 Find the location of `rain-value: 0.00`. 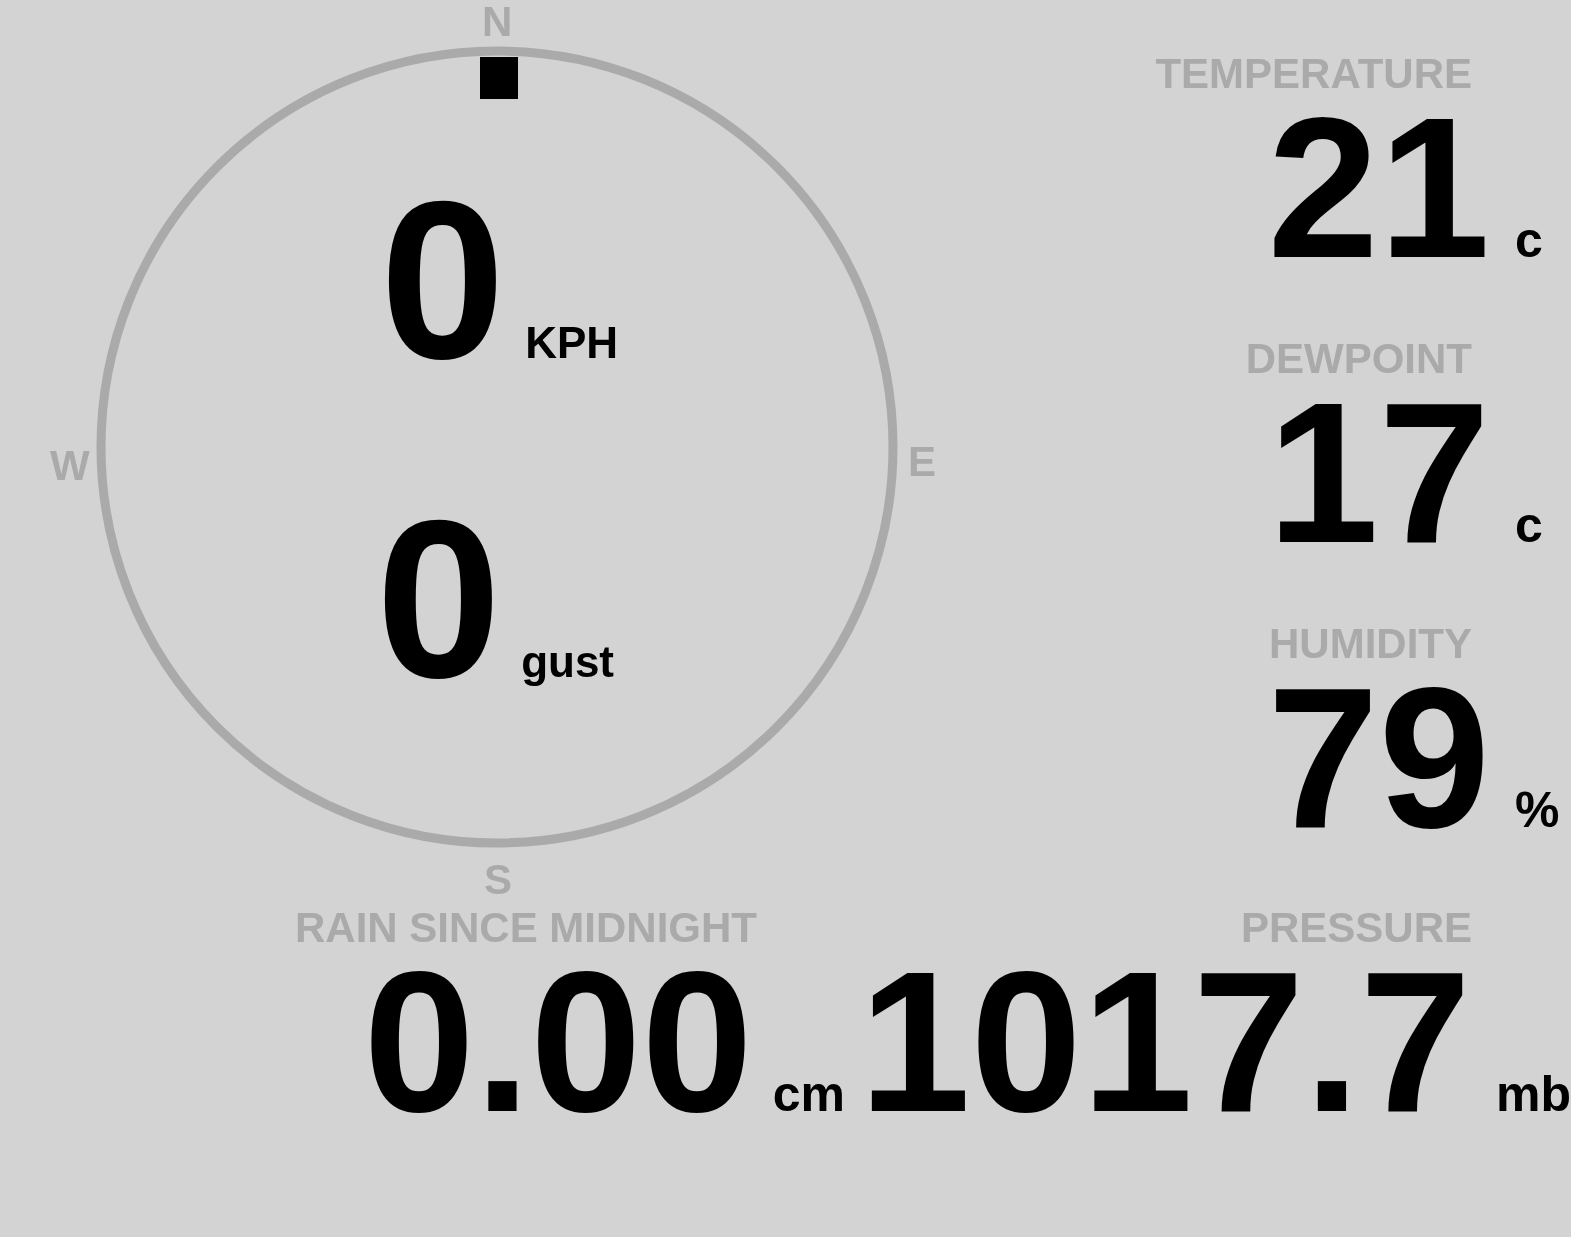

rain-value: 0.00 is located at coordinates (558, 1042).